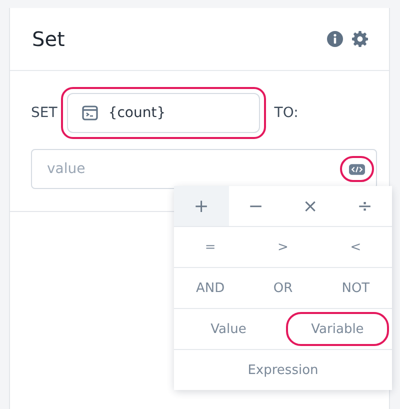  Describe the element at coordinates (335, 39) in the screenshot. I see `info-icon` at that location.